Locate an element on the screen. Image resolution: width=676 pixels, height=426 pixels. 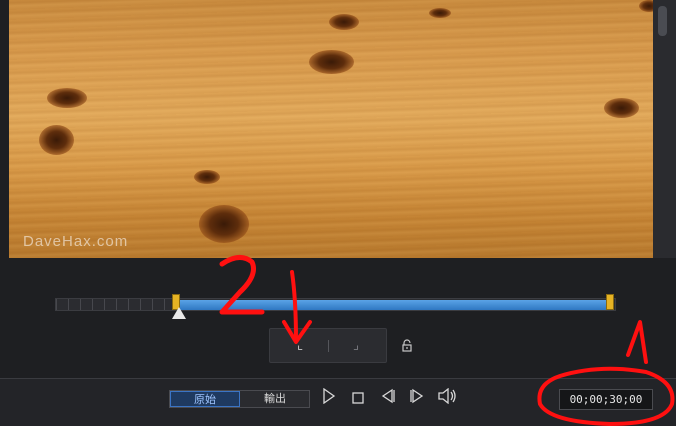
next-frame-icon is located at coordinates (417, 396).